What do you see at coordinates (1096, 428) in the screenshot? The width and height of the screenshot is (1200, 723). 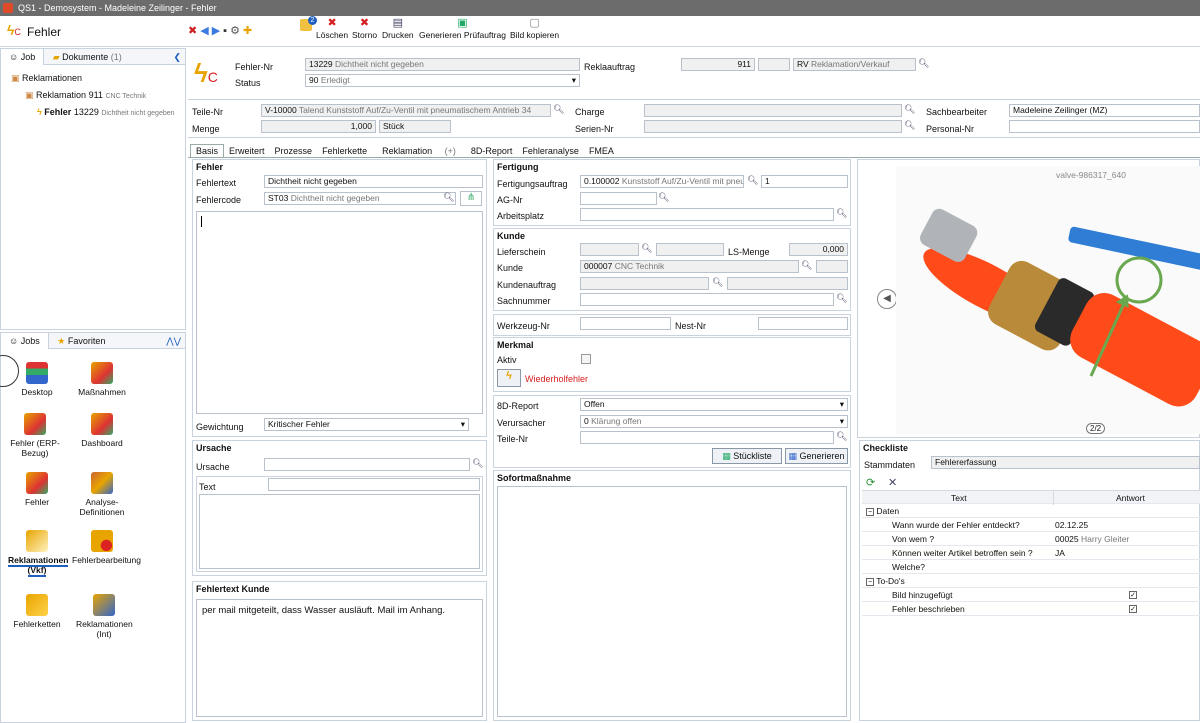 I see `image-pager: 2/2` at bounding box center [1096, 428].